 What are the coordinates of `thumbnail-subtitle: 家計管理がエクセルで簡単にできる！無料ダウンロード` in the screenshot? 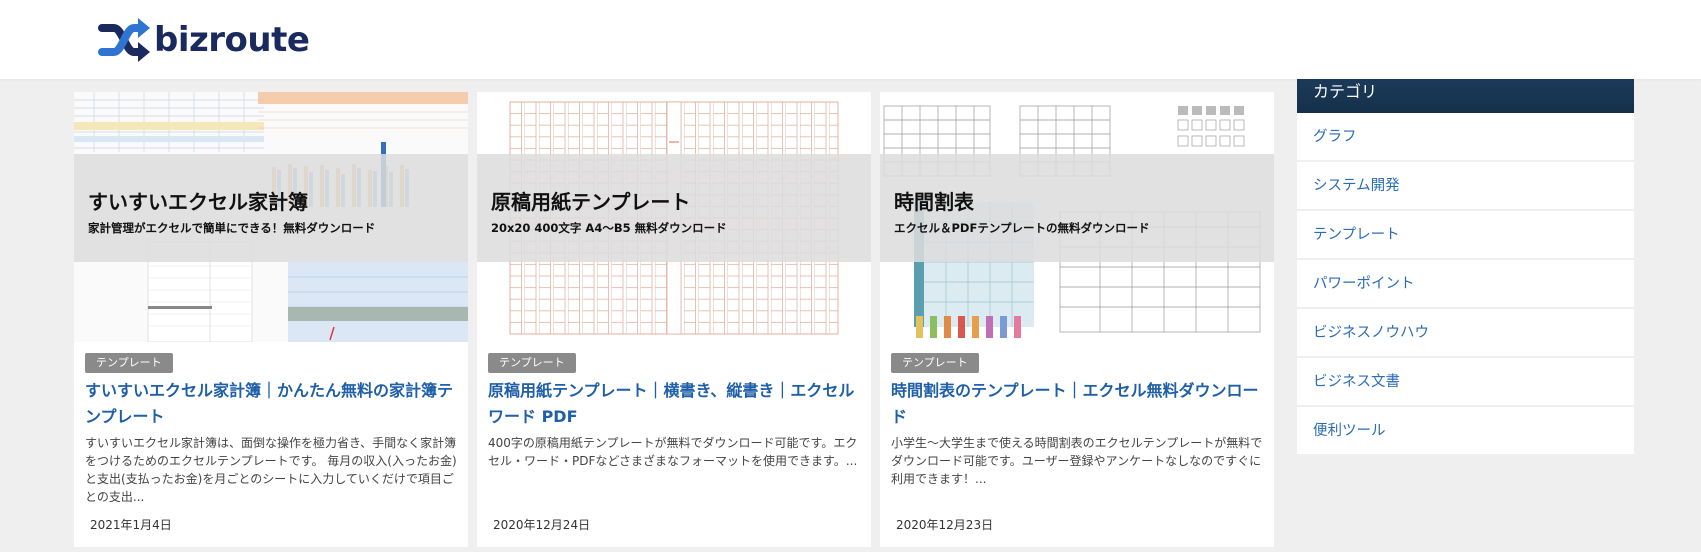 It's located at (232, 228).